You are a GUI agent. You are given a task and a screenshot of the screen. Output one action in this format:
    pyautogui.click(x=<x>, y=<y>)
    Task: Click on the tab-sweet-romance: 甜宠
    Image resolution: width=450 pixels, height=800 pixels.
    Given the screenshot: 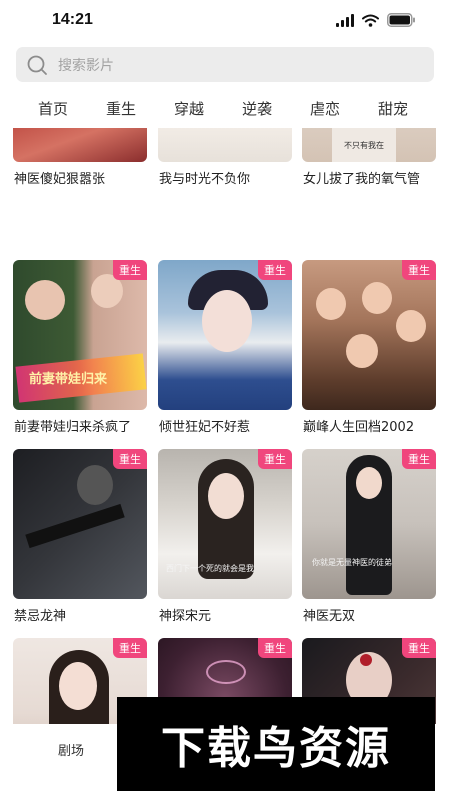 What is the action you would take?
    pyautogui.click(x=393, y=108)
    